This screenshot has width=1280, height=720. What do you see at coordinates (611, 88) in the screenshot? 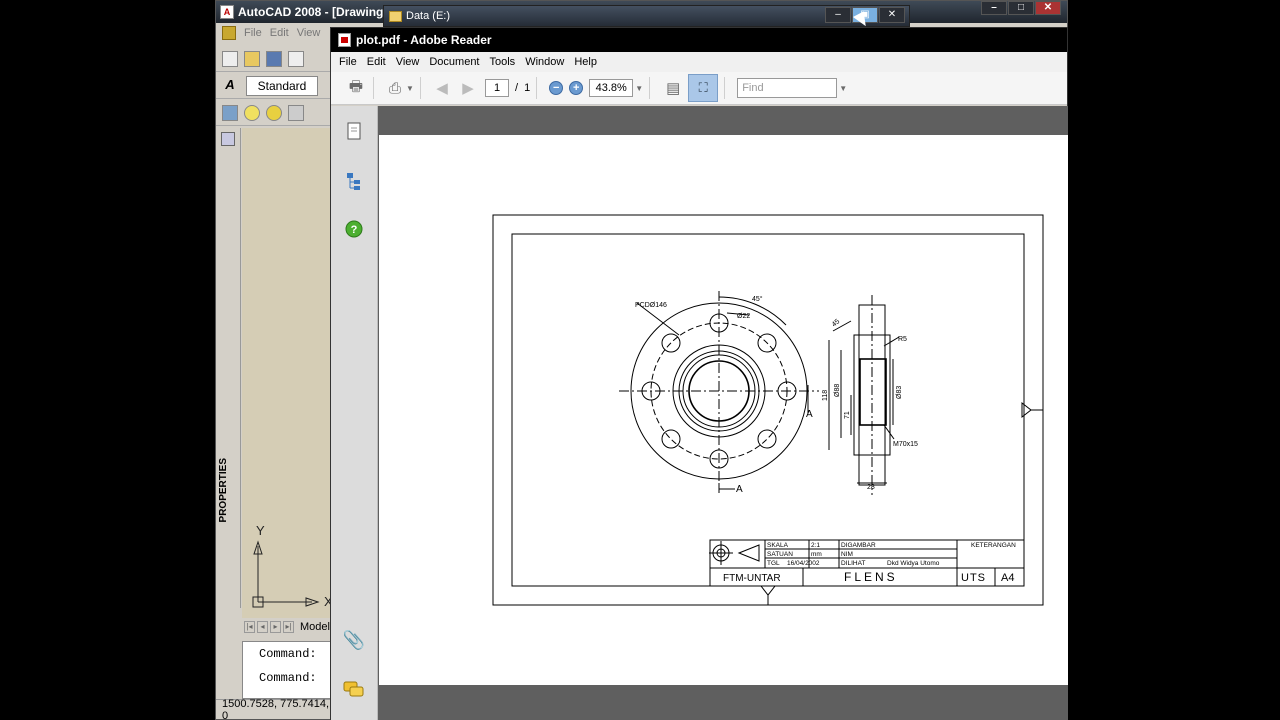
I see `zoom-level-input: 43.8%` at bounding box center [611, 88].